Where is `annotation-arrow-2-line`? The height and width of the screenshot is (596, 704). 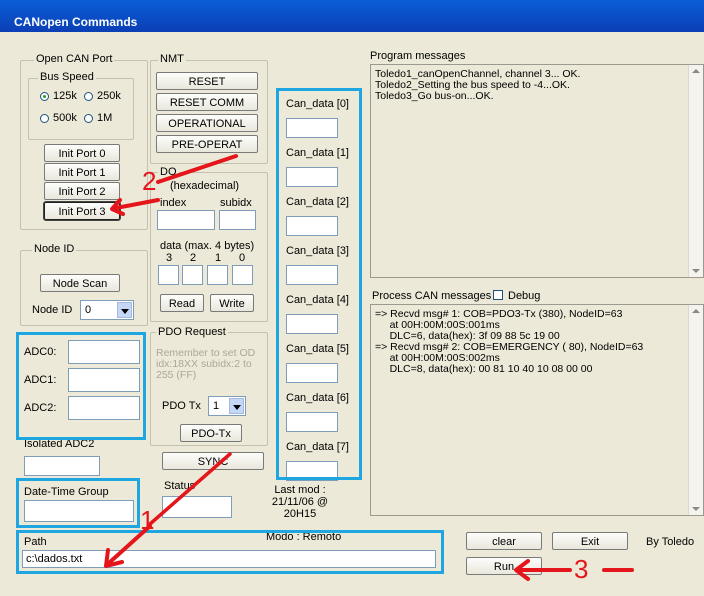 annotation-arrow-2-line is located at coordinates (197, 169).